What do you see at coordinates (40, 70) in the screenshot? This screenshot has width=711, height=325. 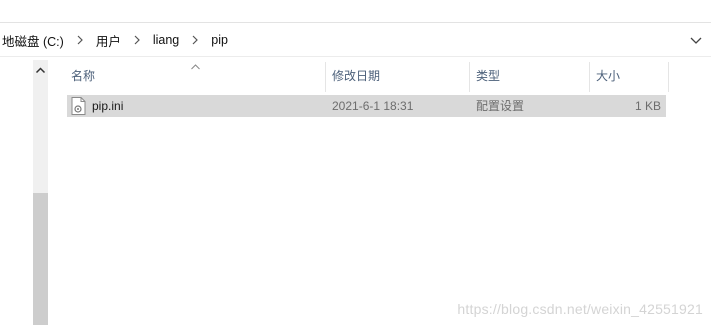 I see `scroll-up-arrow-icon` at bounding box center [40, 70].